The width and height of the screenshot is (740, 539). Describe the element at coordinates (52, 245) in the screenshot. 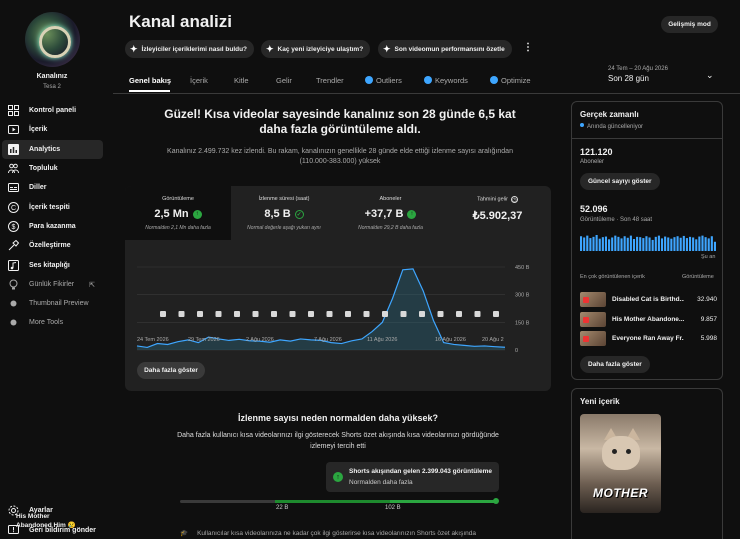

I see `sidebar-item-customization: Özelleştirme` at that location.